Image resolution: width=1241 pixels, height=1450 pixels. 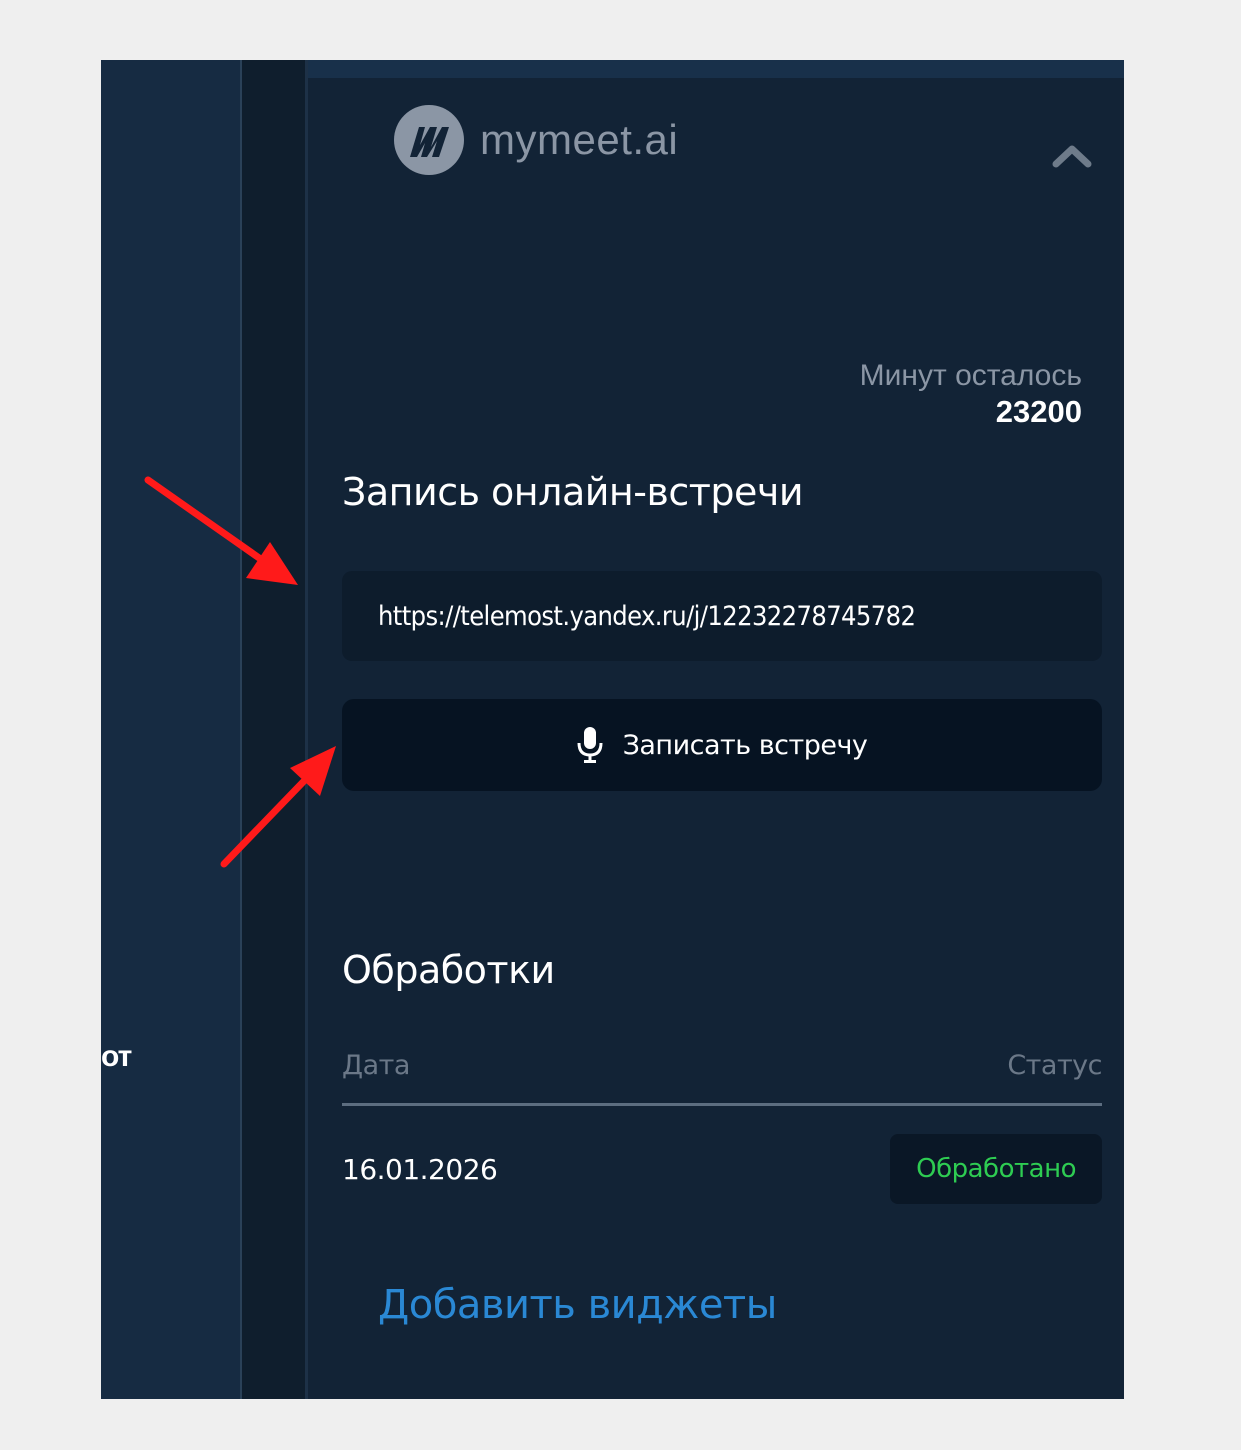 I want to click on panel-topbar, so click(x=716, y=69).